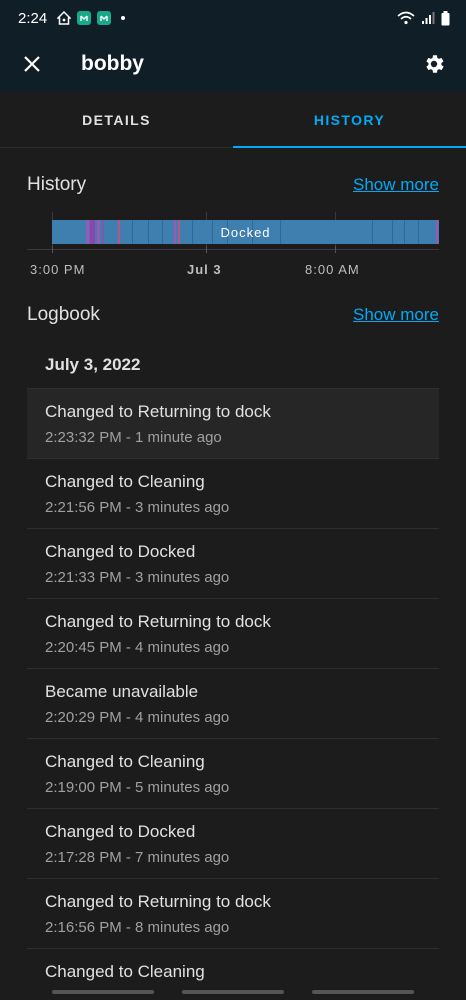  I want to click on gear-icon, so click(435, 64).